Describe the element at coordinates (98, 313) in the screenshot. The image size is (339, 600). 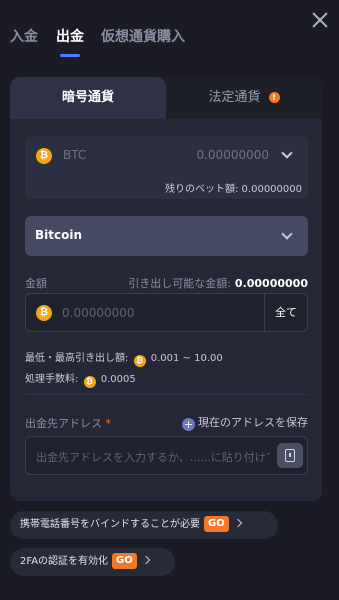
I see `amount-placeholder: 0.00000000` at that location.